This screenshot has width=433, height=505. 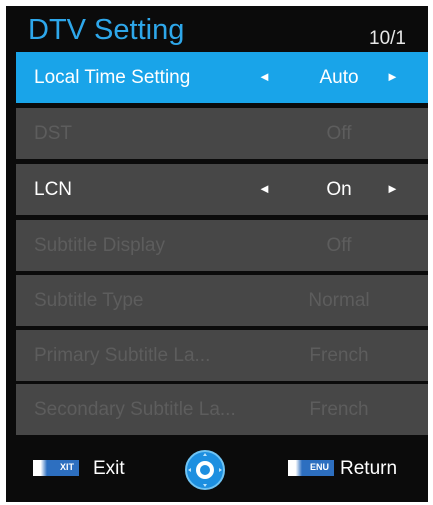 I want to click on navigation-ok-icon, so click(x=205, y=470).